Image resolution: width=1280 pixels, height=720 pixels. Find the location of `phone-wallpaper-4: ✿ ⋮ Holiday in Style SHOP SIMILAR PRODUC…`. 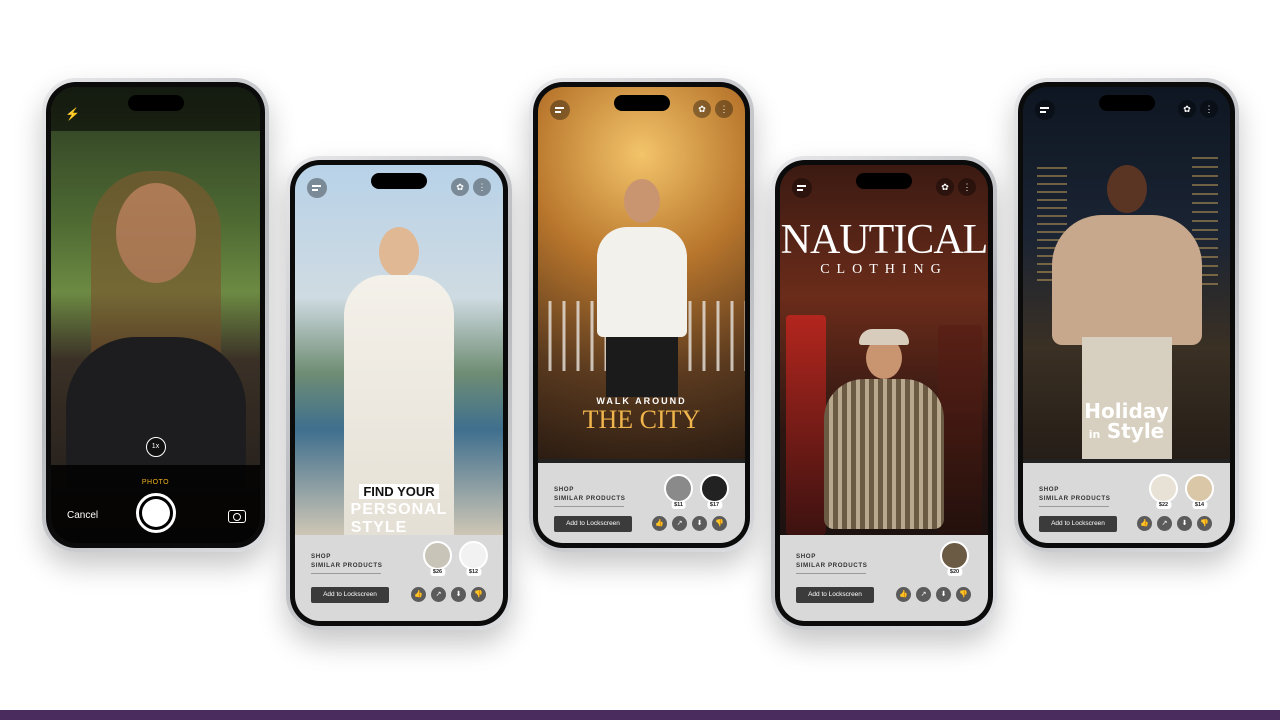

phone-wallpaper-4: ✿ ⋮ Holiday in Style SHOP SIMILAR PRODUC… is located at coordinates (1126, 315).